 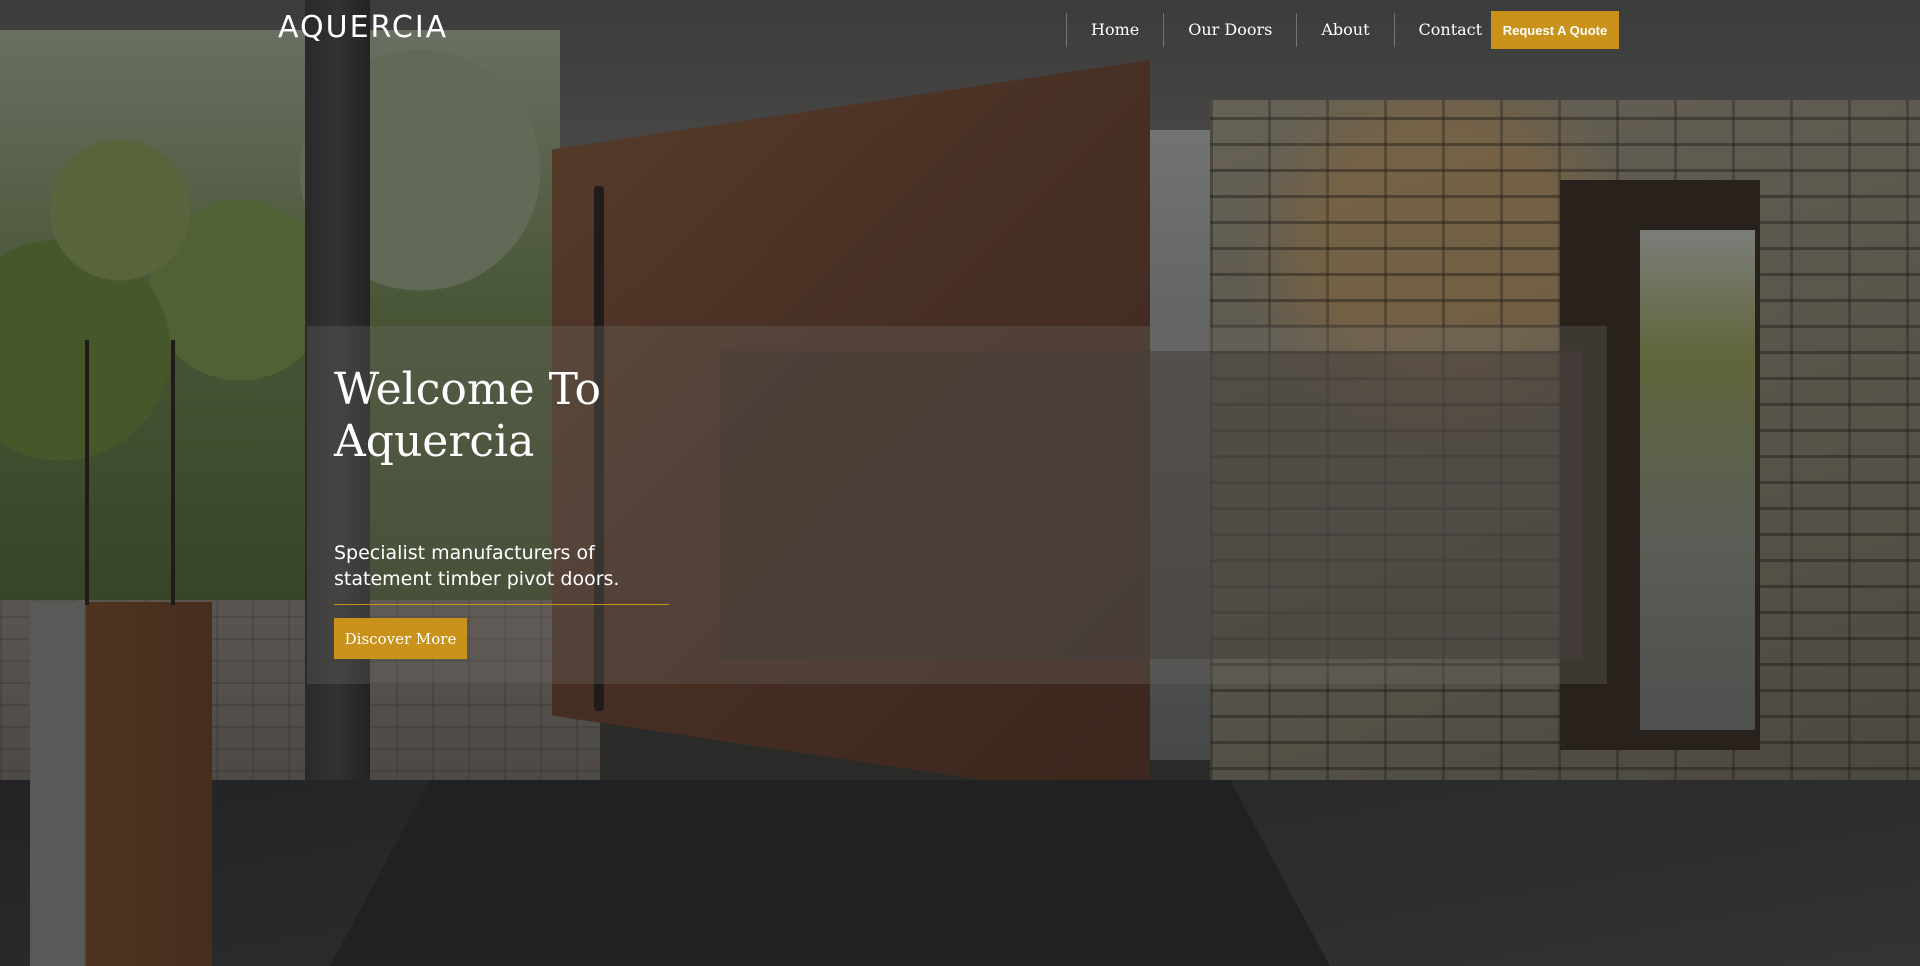 What do you see at coordinates (400, 638) in the screenshot?
I see `discover-more-button: Discover More` at bounding box center [400, 638].